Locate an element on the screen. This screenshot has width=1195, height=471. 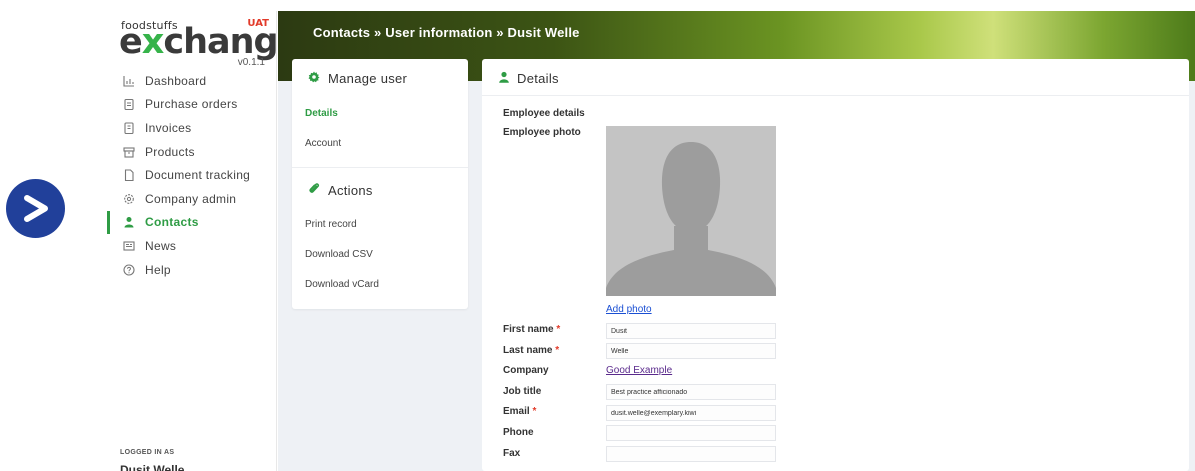
logo: foodstuffs UAT exchange v0.1.1 is located at coordinates (210, 43).